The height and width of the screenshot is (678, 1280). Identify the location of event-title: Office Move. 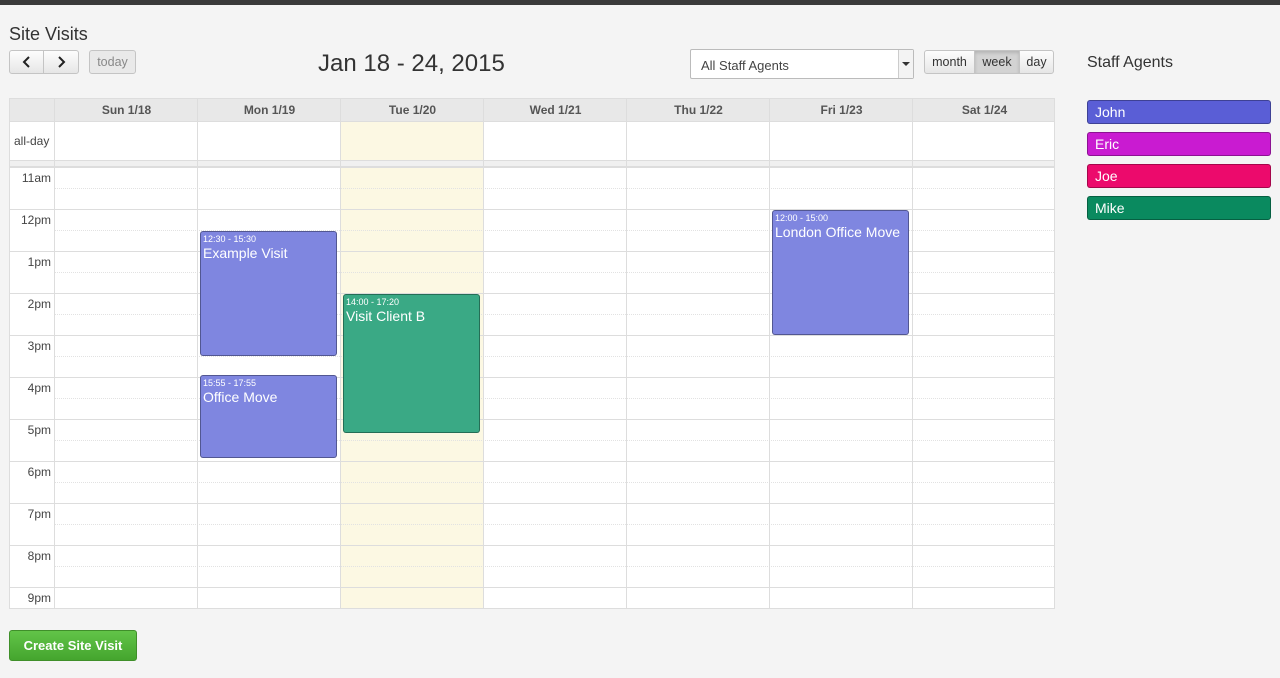
(240, 396).